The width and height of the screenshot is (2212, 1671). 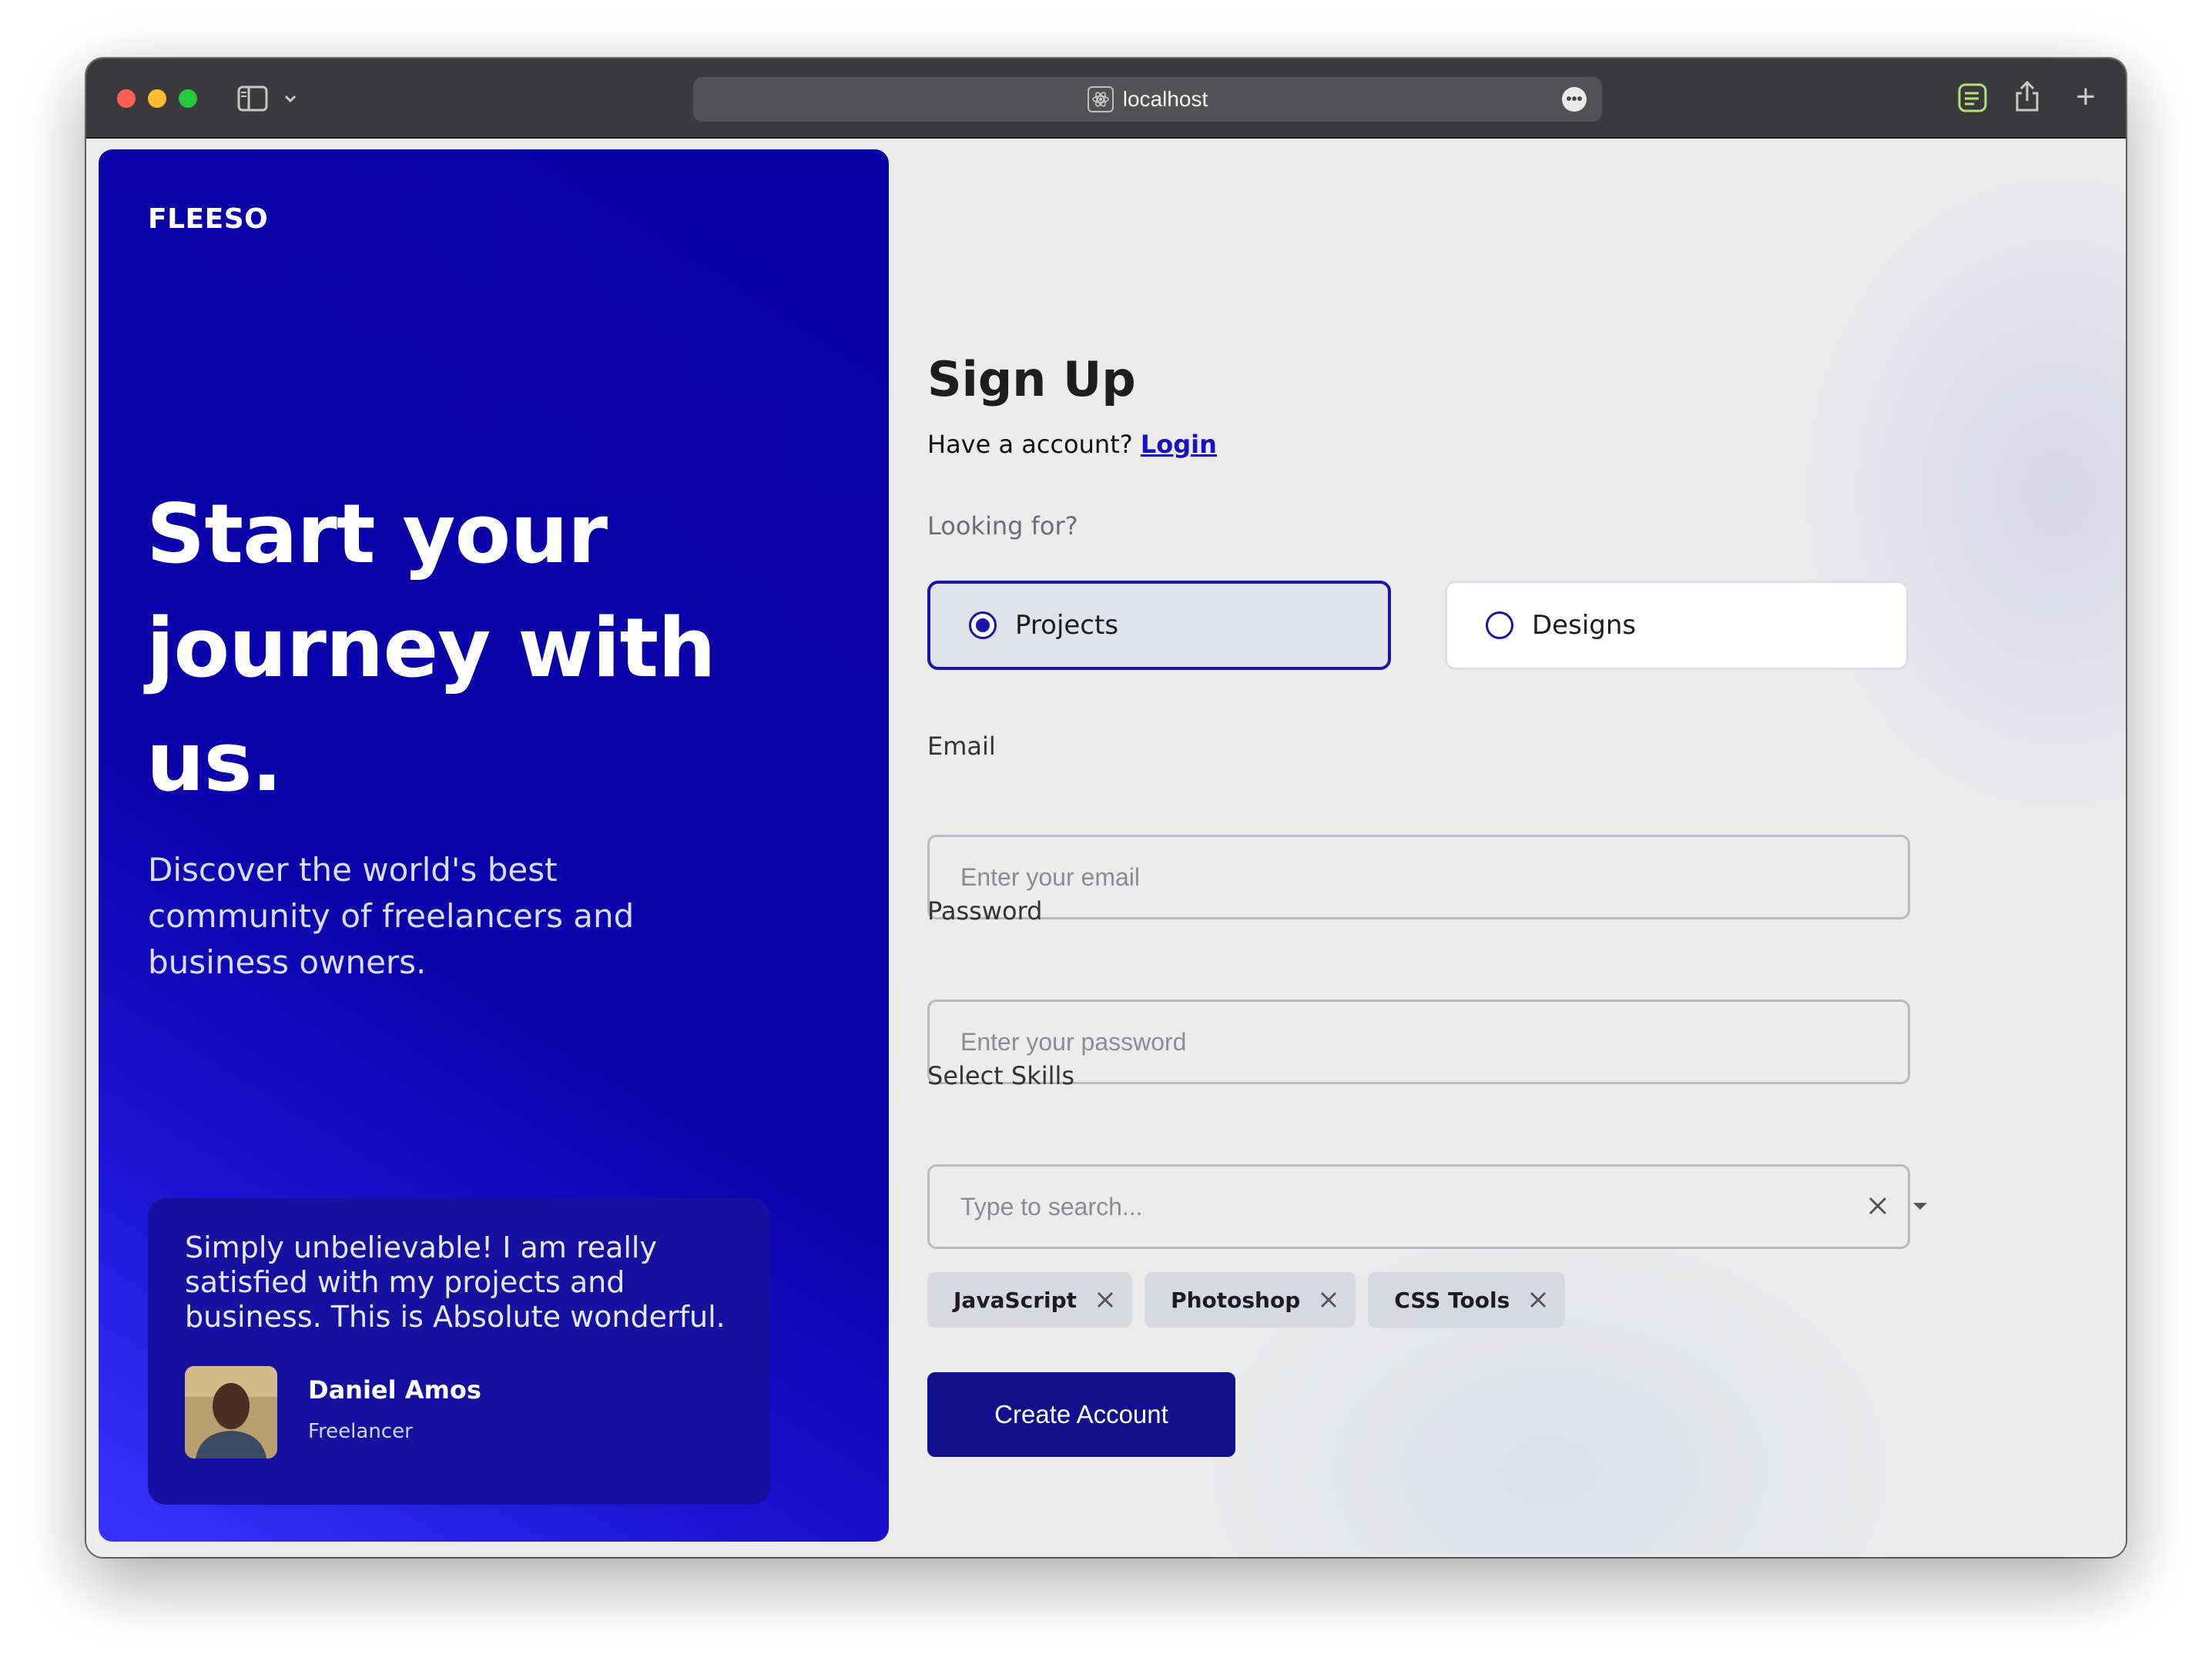 I want to click on page-title: Sign Up, so click(x=1031, y=379).